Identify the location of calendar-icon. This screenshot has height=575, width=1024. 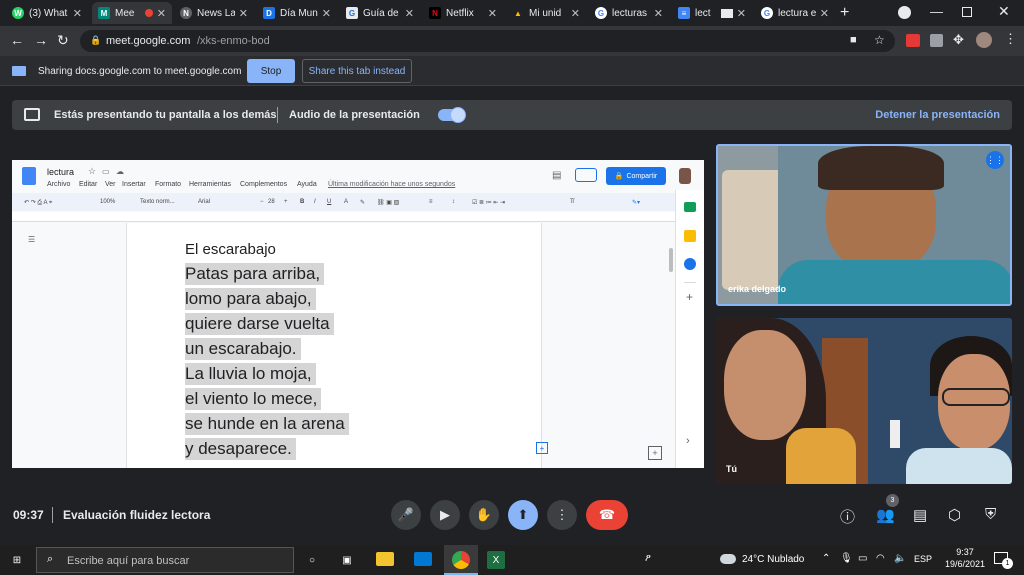
(690, 207).